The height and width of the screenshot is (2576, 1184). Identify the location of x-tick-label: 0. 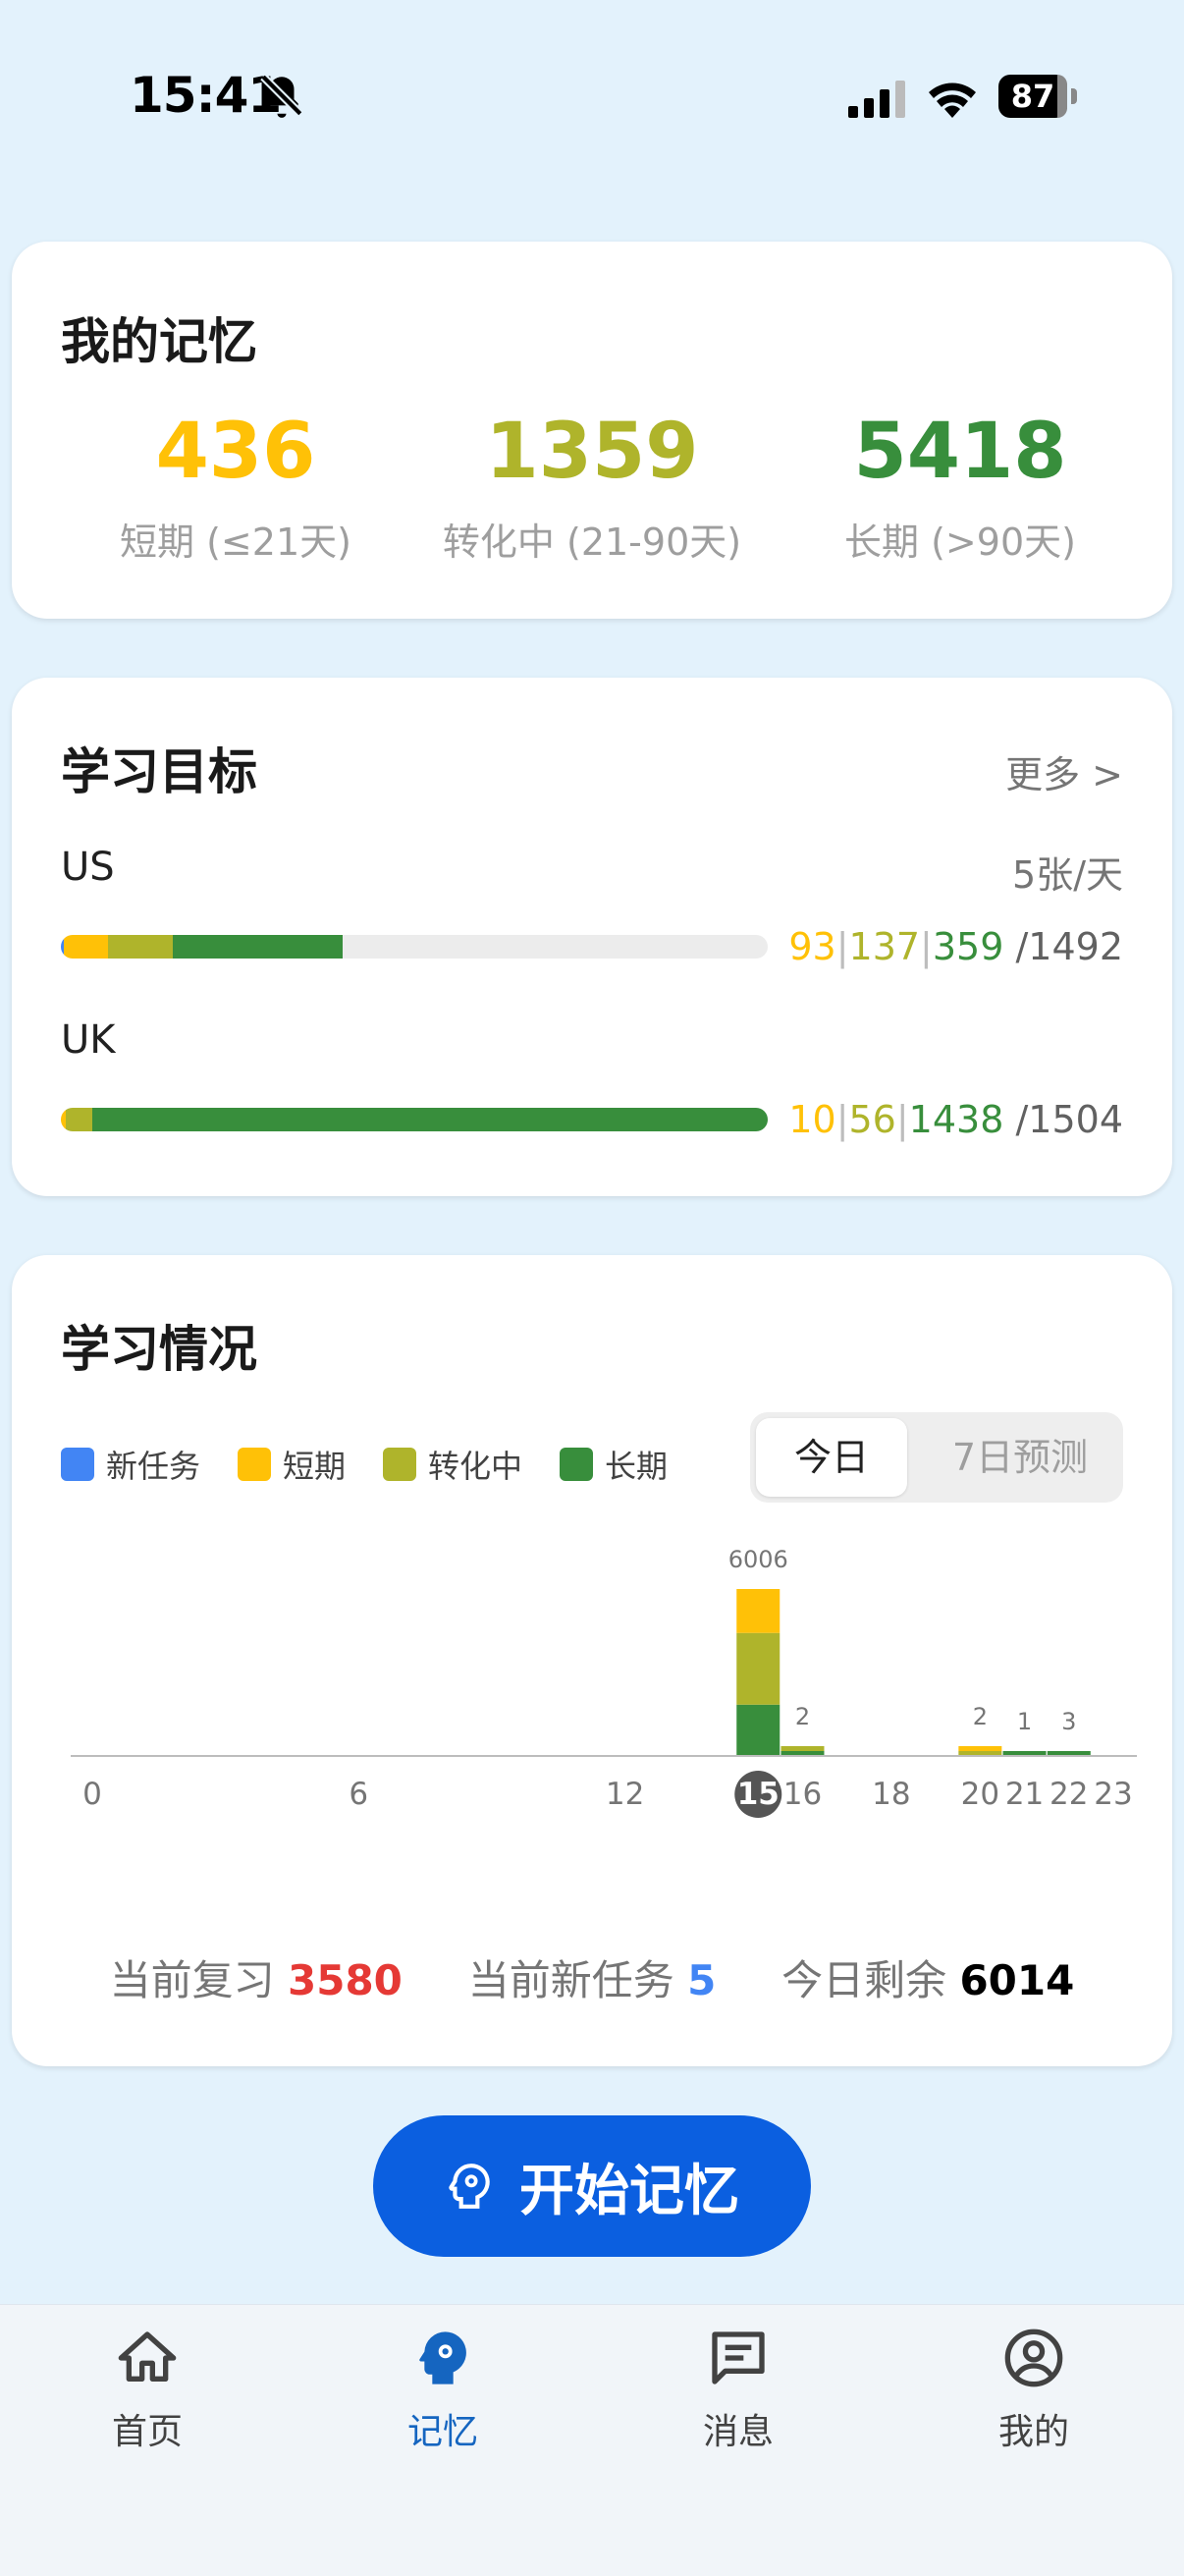
(92, 1795).